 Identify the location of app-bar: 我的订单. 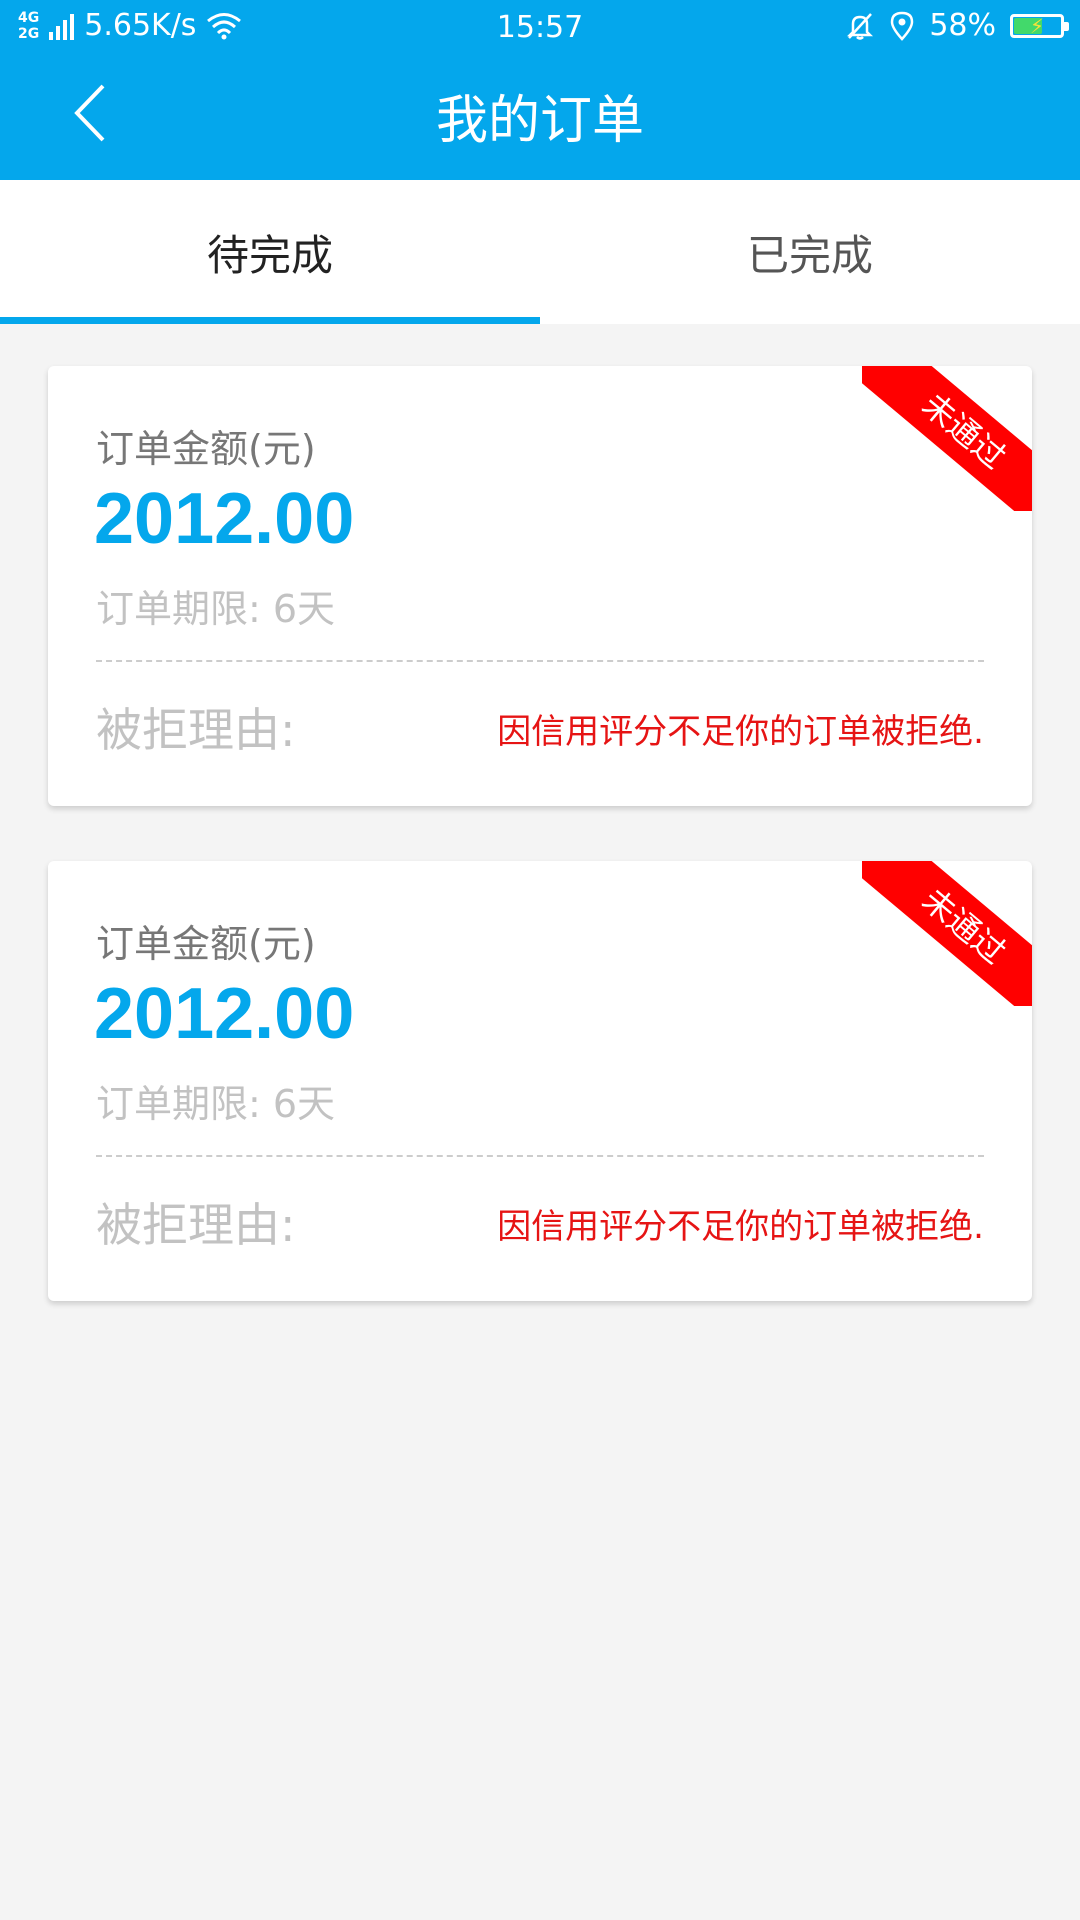
(540, 118).